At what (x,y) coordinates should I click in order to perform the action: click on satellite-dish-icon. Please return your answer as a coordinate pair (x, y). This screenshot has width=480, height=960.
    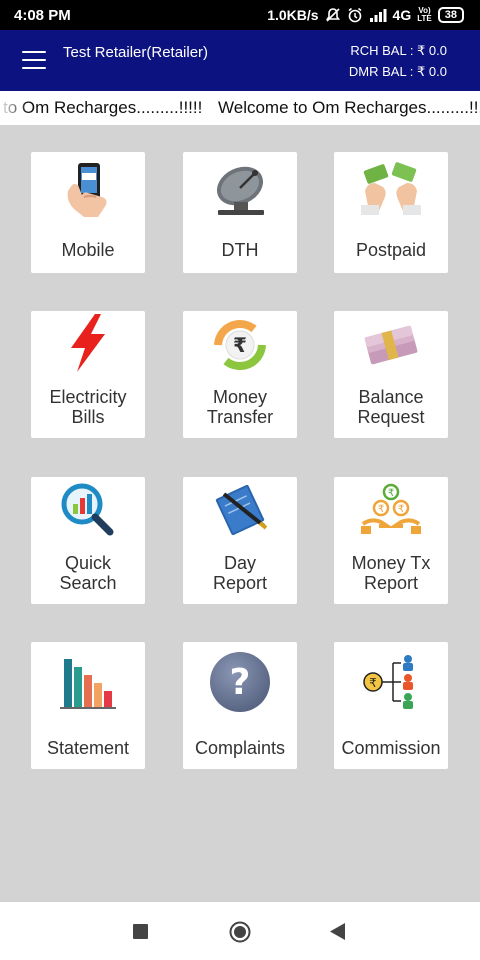
    Looking at the image, I should click on (240, 190).